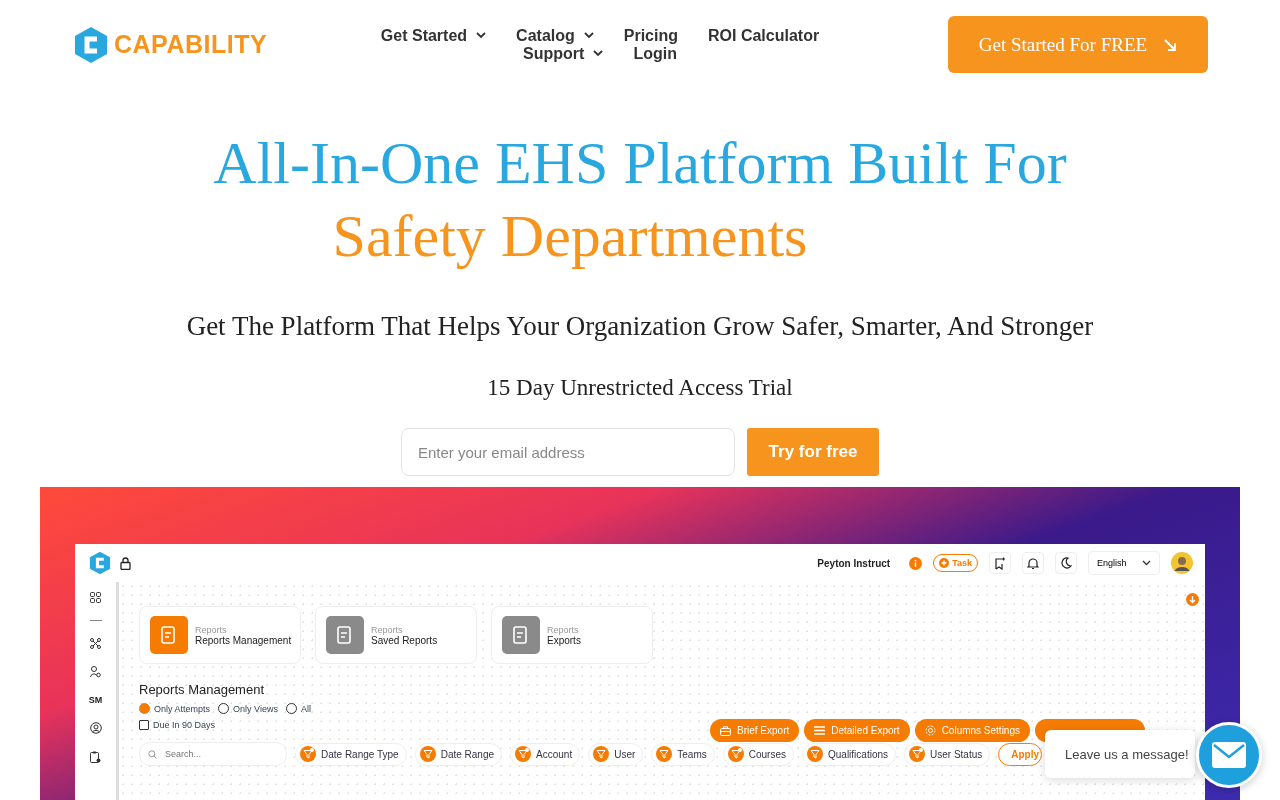 The height and width of the screenshot is (800, 1280). I want to click on nav-link: ROI Calculator, so click(764, 35).